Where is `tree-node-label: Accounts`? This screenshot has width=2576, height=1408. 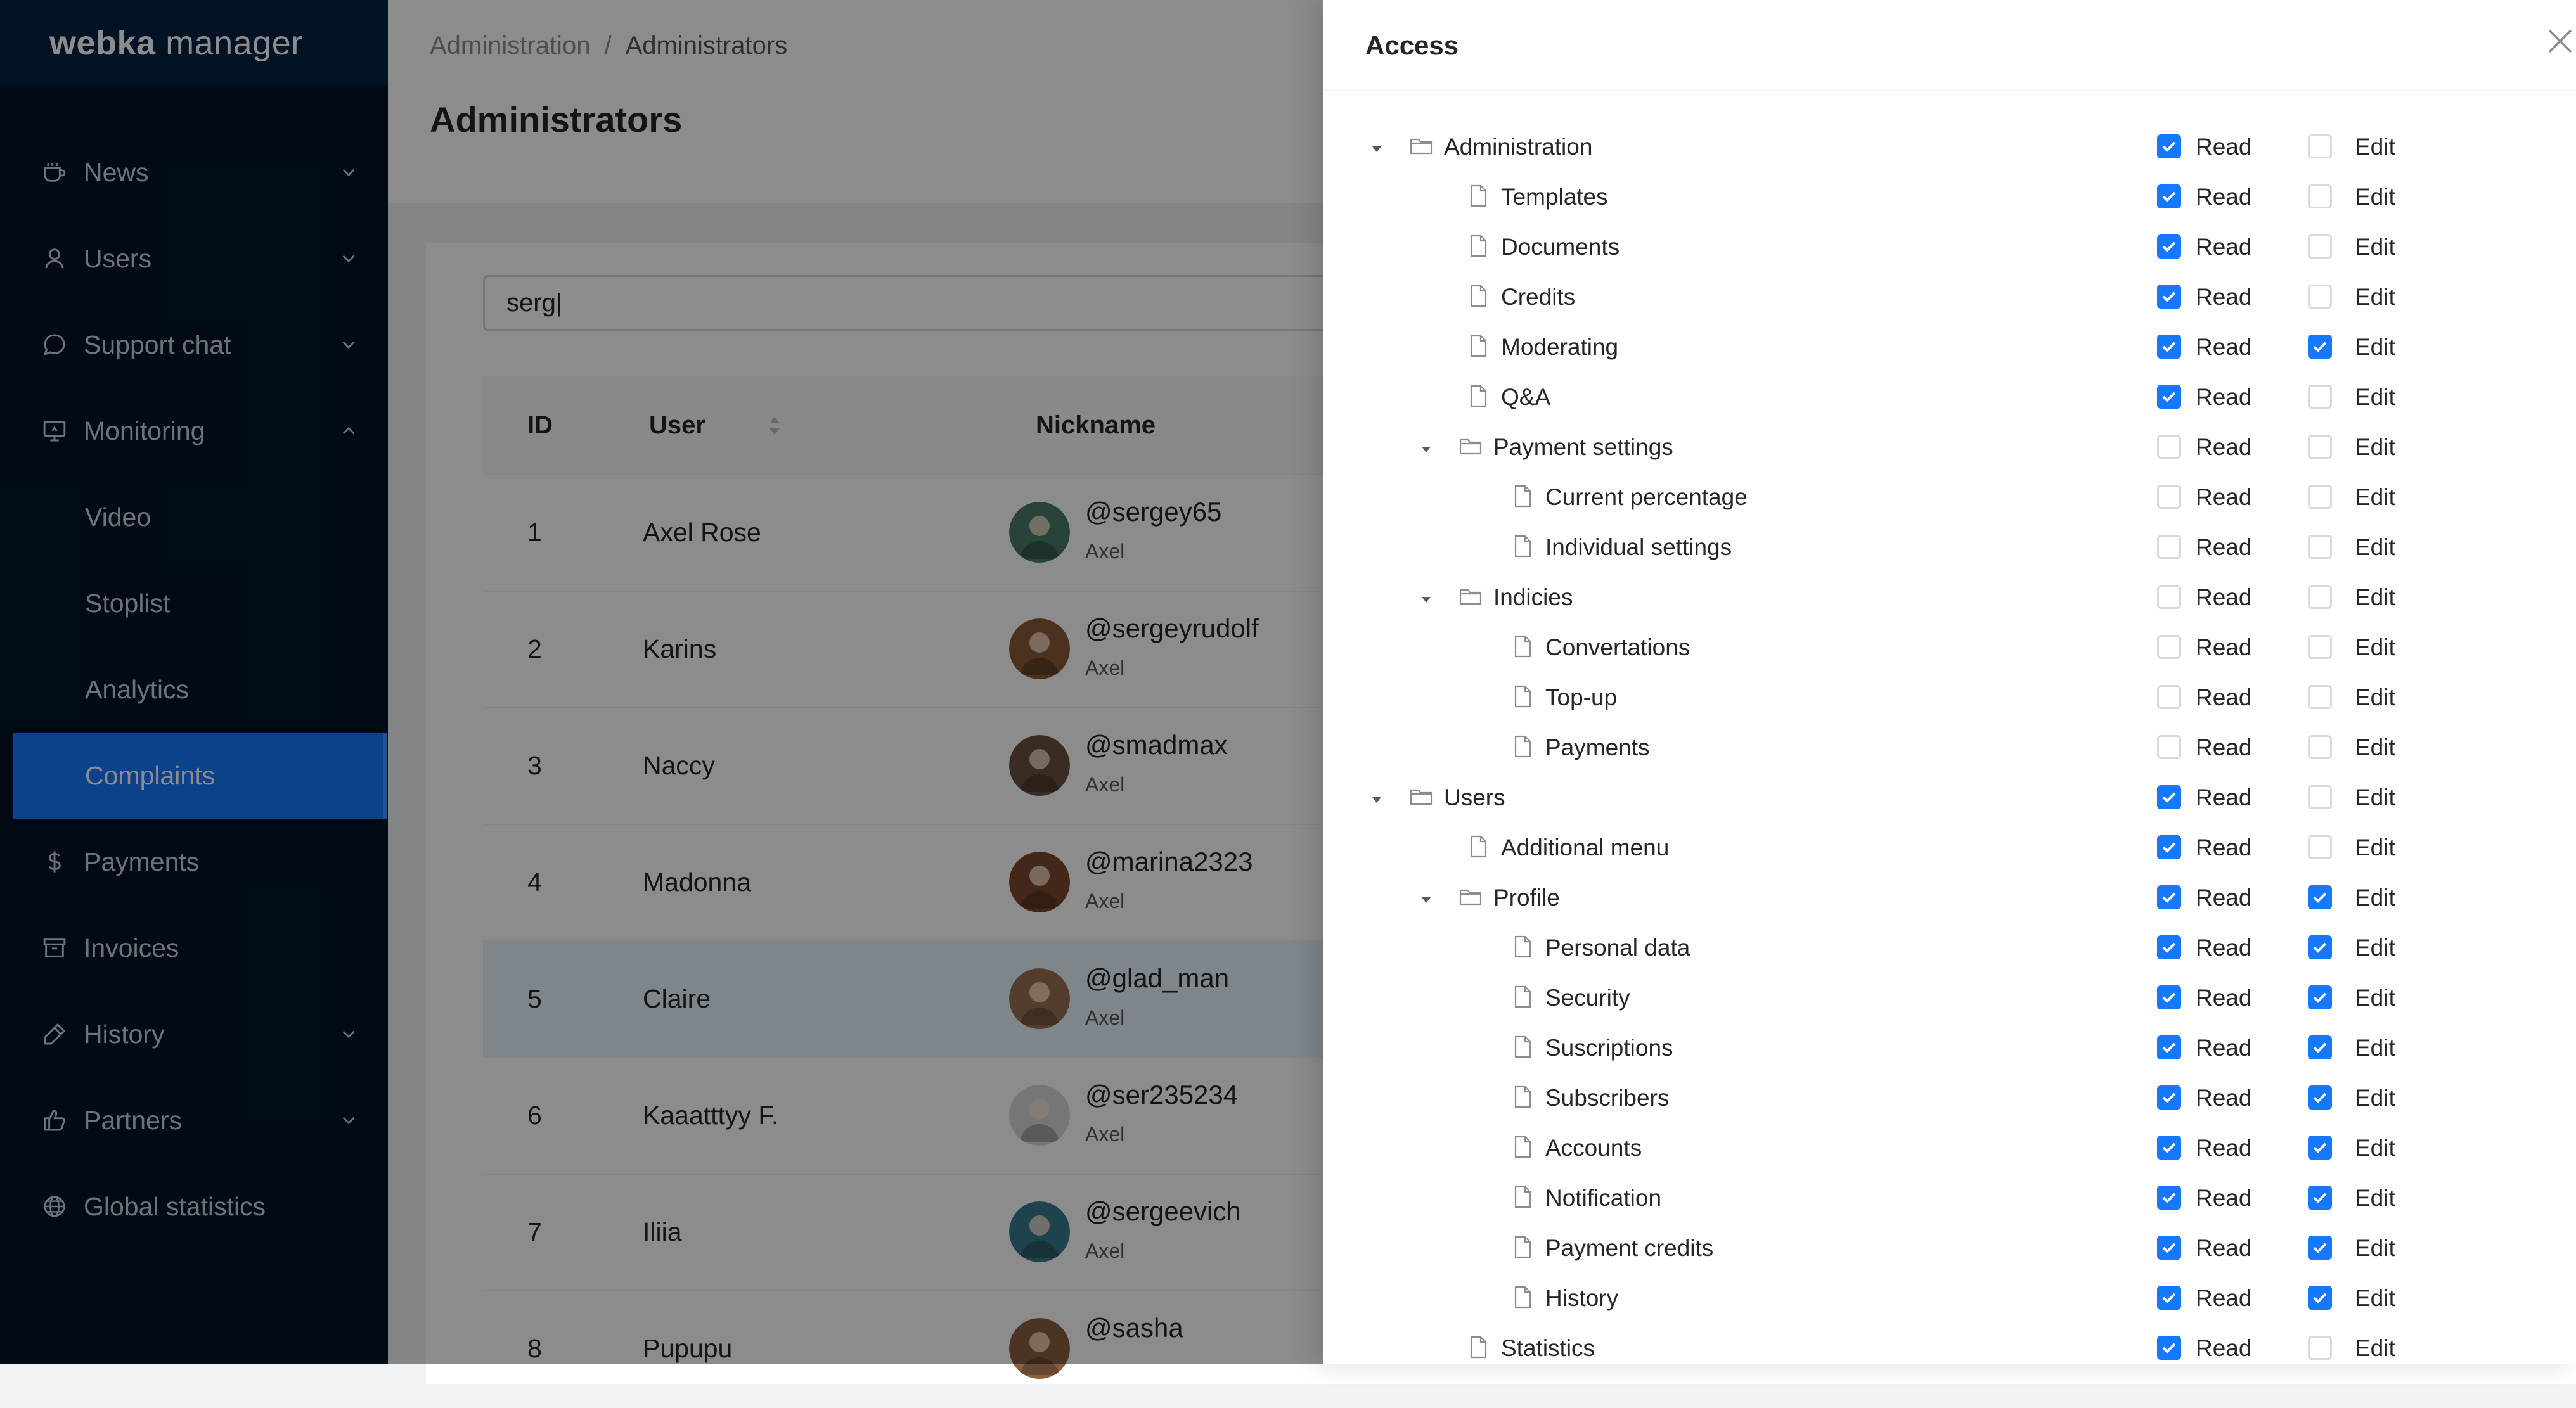 tree-node-label: Accounts is located at coordinates (1593, 1148).